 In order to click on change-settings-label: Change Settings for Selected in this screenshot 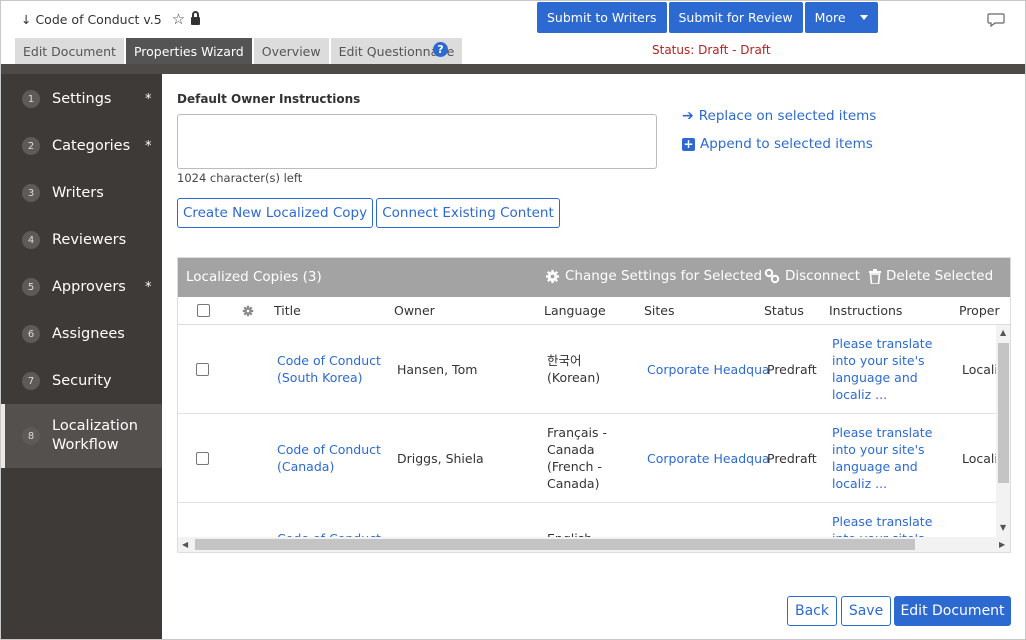, I will do `click(664, 276)`.